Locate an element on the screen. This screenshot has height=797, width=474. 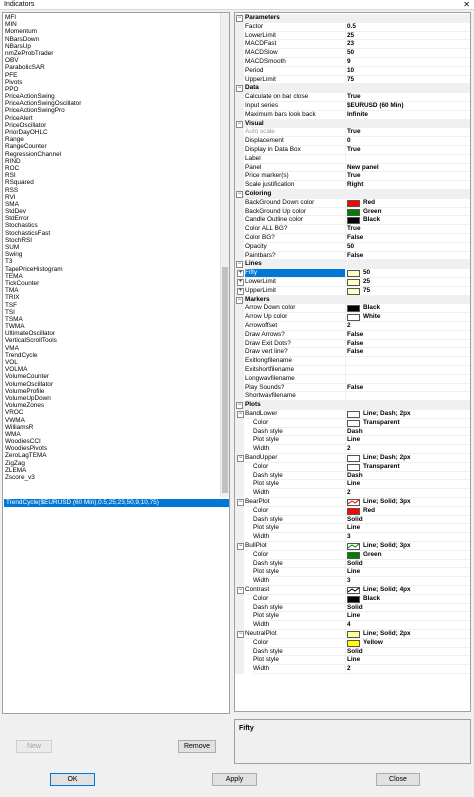
property-row: Draw Arrows? False is located at coordinates (352, 335).